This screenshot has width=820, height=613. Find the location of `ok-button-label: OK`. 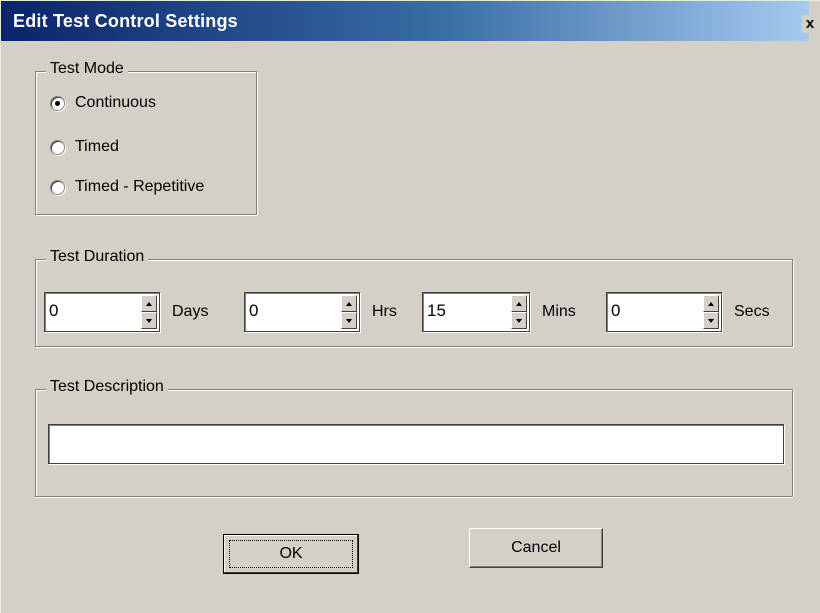

ok-button-label: OK is located at coordinates (291, 553).